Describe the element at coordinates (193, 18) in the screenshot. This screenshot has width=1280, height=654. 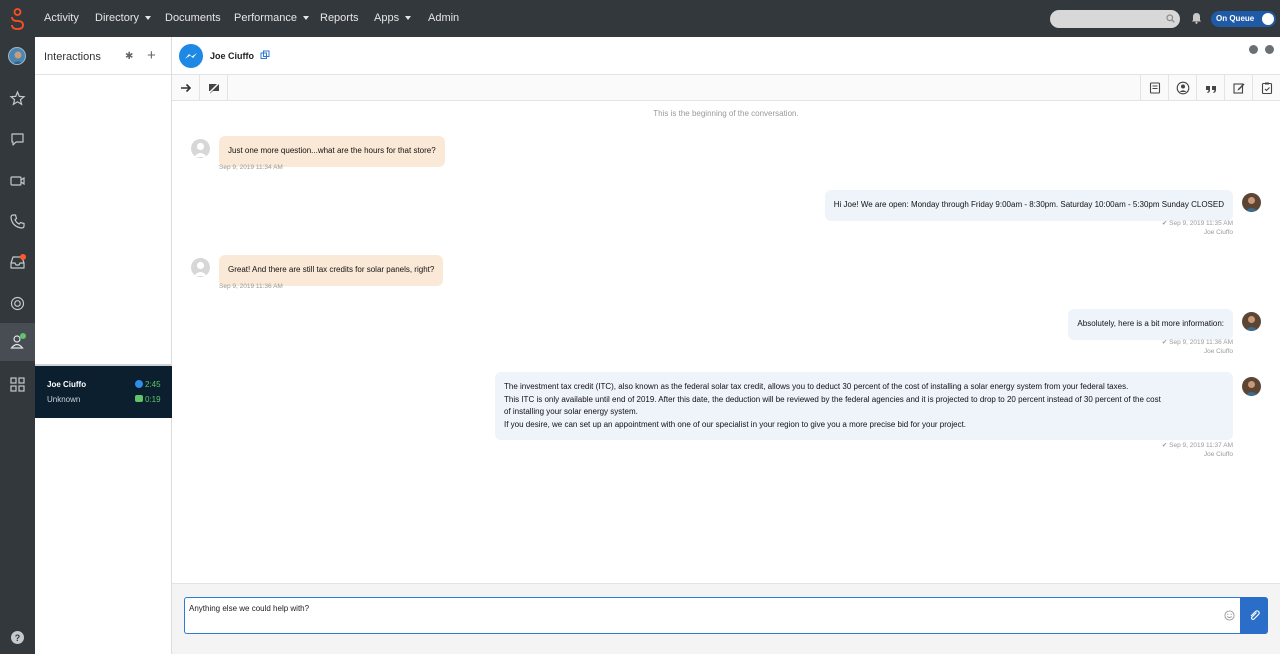
I see `nav-documents: Documents` at that location.